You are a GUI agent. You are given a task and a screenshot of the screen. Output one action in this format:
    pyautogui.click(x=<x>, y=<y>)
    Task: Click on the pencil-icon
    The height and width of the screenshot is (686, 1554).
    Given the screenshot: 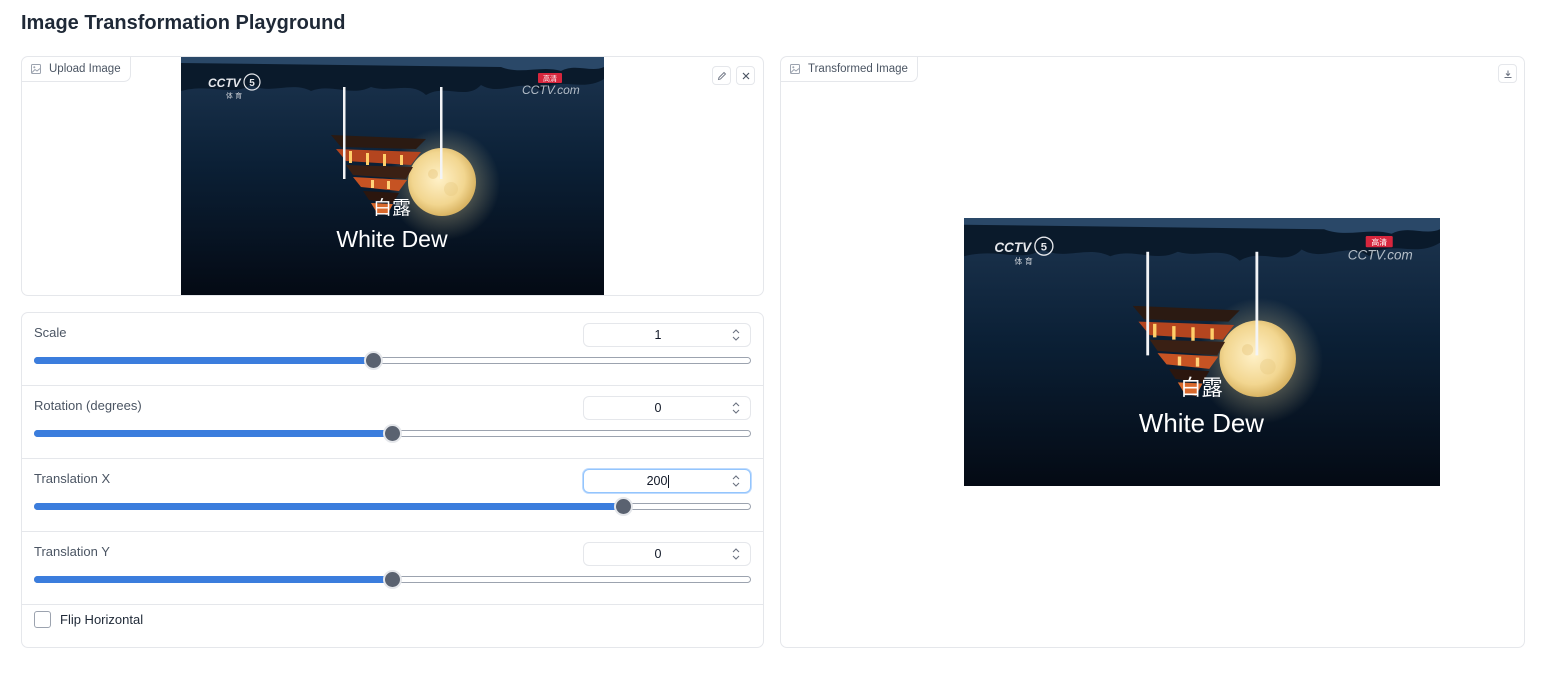 What is the action you would take?
    pyautogui.click(x=721, y=75)
    